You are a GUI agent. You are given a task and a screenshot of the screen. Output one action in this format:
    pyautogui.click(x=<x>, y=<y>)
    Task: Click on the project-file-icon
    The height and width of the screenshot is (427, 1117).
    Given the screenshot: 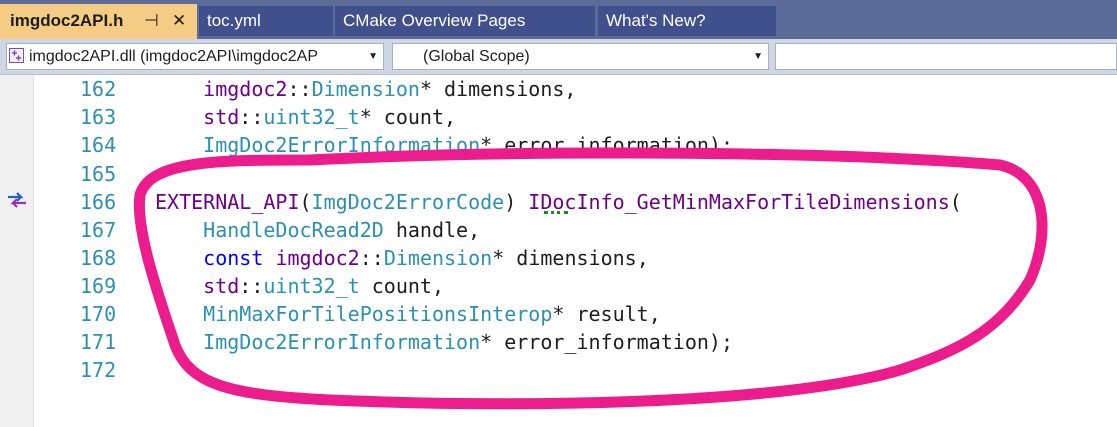 What is the action you would take?
    pyautogui.click(x=16, y=55)
    